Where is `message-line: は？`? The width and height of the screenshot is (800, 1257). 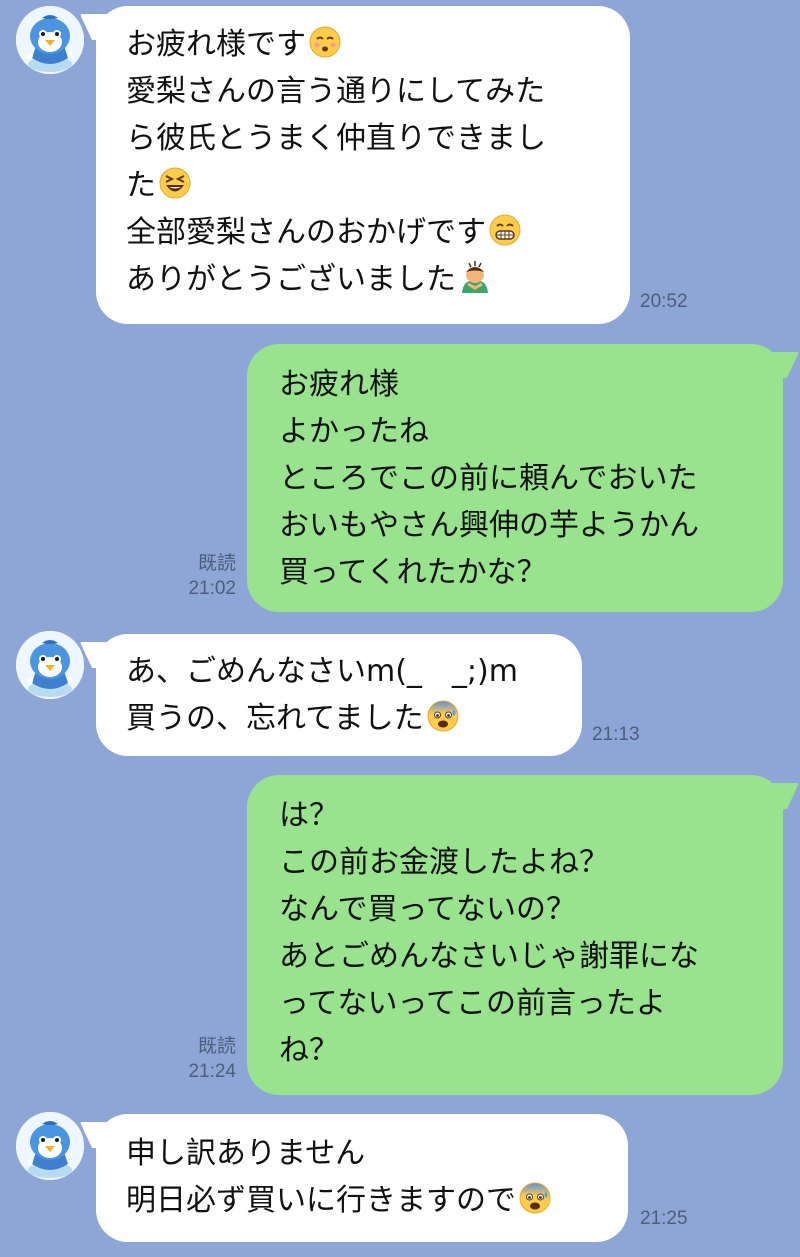
message-line: は？ is located at coordinates (309, 815).